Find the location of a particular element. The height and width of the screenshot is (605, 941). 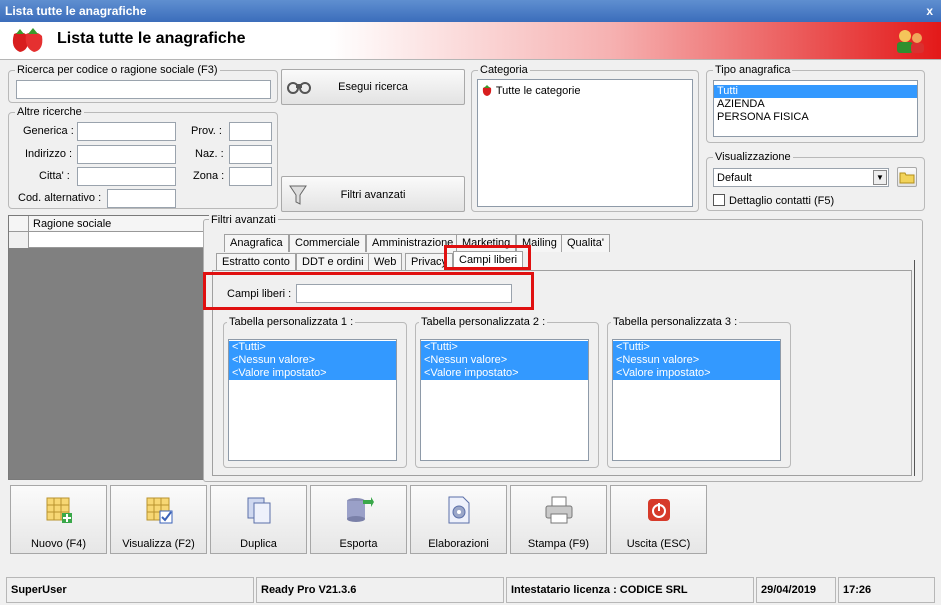

page-edge is located at coordinates (914, 368).